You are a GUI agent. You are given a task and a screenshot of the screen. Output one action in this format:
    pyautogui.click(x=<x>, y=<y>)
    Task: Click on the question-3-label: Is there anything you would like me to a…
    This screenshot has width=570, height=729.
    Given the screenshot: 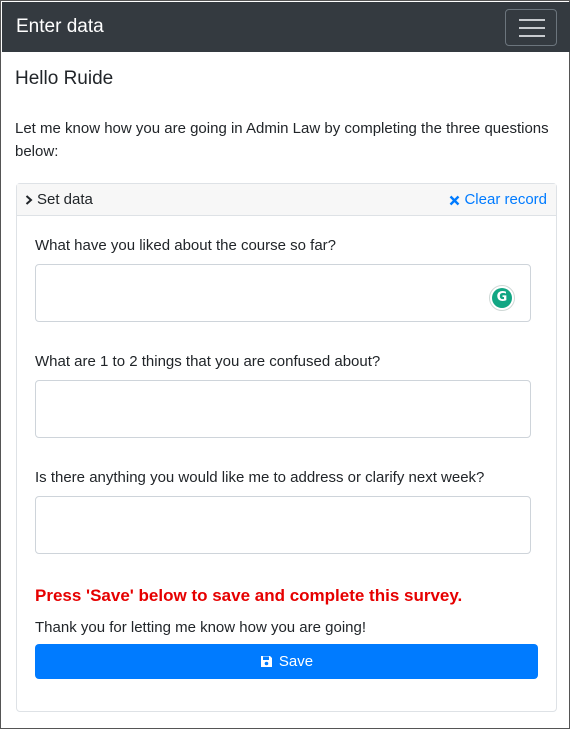 What is the action you would take?
    pyautogui.click(x=260, y=477)
    